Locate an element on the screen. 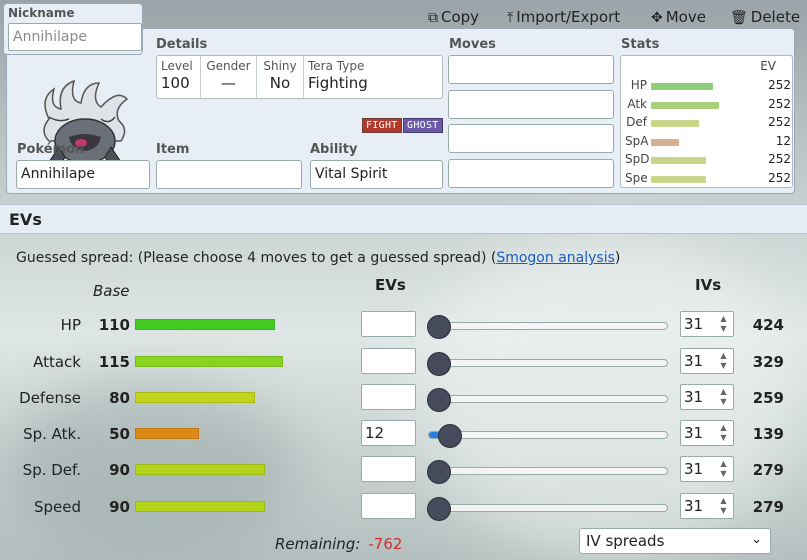 Image resolution: width=807 pixels, height=560 pixels. iv-spreads-select: IV spreads ⌄ is located at coordinates (675, 541).